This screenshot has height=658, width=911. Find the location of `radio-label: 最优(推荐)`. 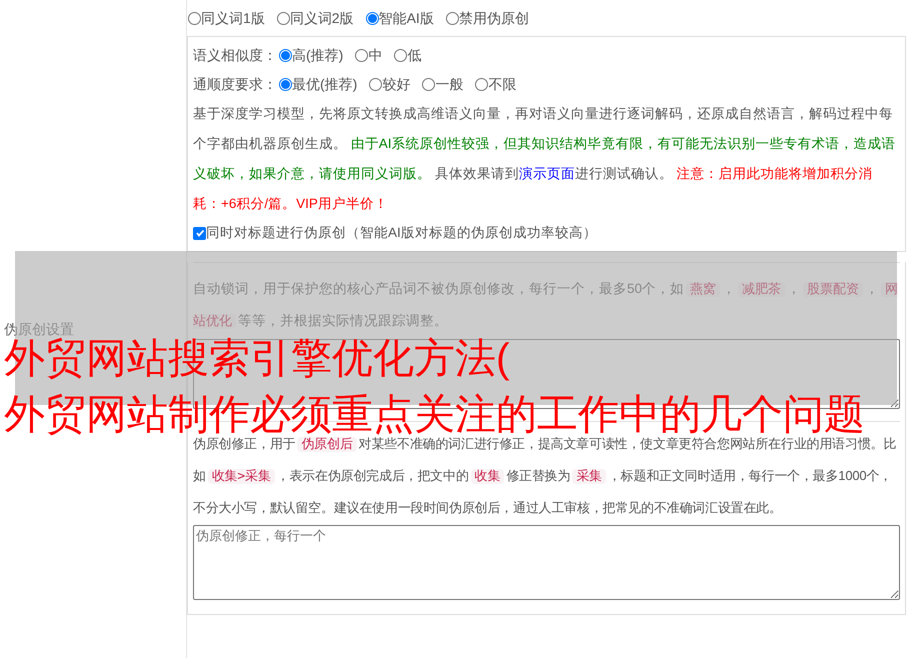

radio-label: 最优(推荐) is located at coordinates (325, 84).